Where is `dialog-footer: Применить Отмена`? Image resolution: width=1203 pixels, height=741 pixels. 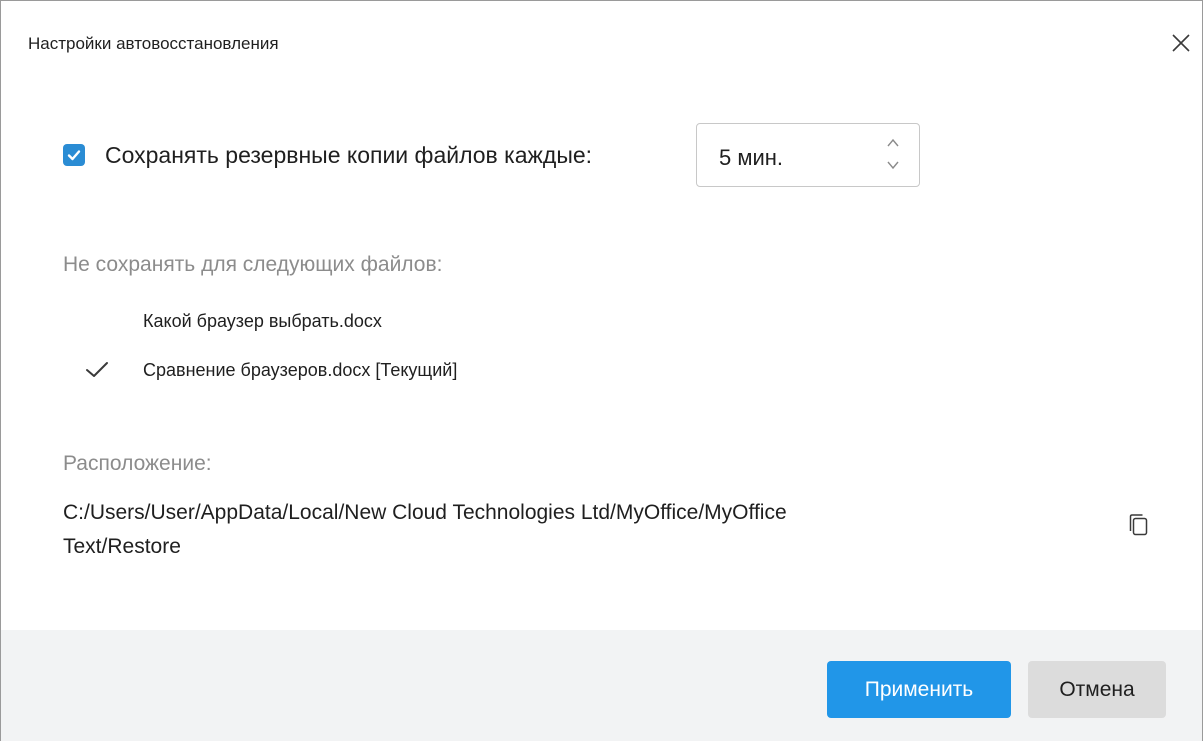
dialog-footer: Применить Отмена is located at coordinates (601, 685).